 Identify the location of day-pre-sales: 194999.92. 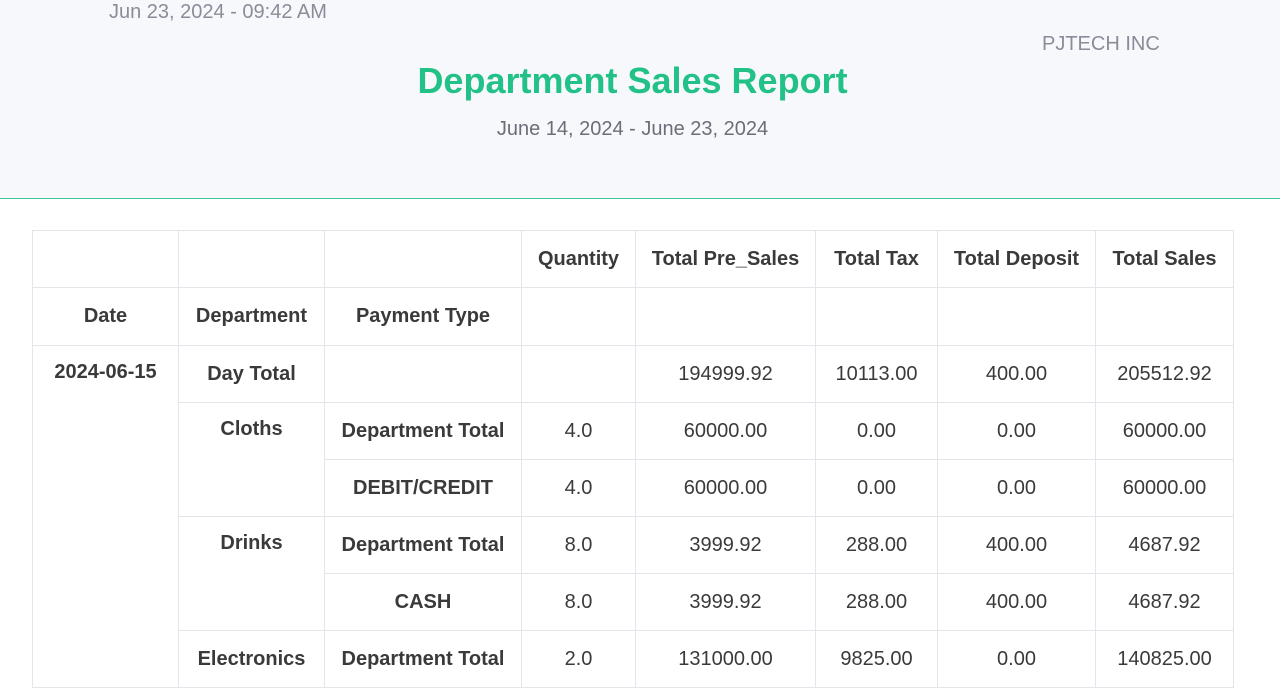
(725, 374).